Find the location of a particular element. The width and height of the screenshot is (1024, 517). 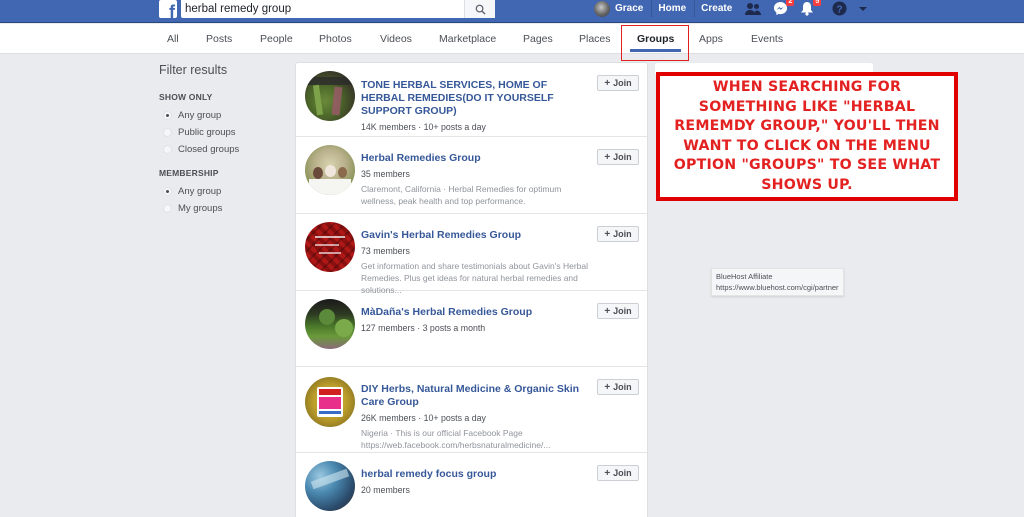

filter-option-any-group: Any group is located at coordinates (226, 115).